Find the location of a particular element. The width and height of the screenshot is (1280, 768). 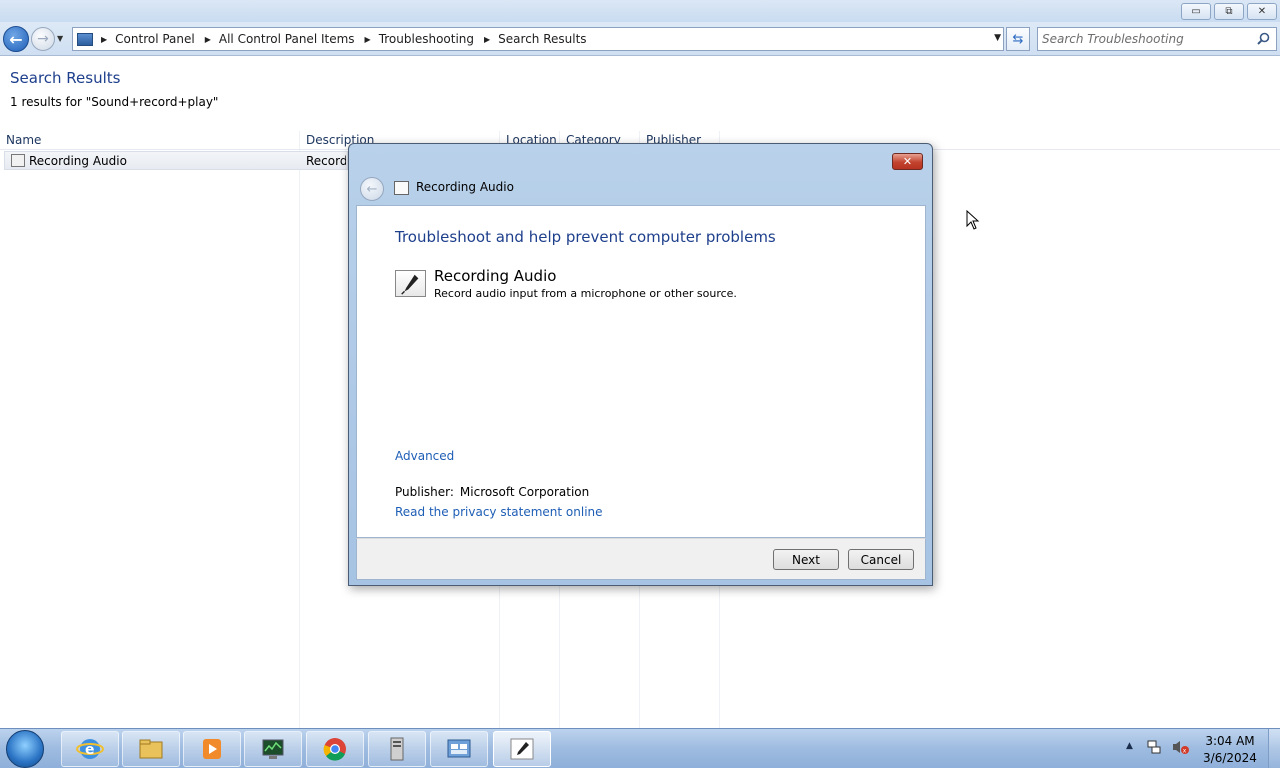

recent-pages-button: ▼ is located at coordinates (62, 39).